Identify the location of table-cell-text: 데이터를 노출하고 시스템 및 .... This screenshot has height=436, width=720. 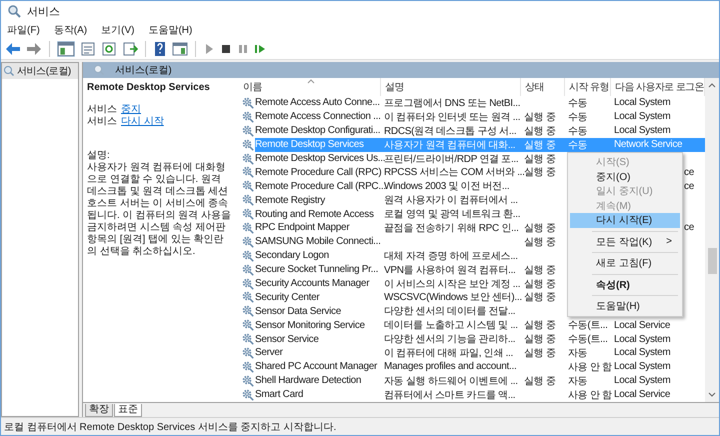
(451, 325).